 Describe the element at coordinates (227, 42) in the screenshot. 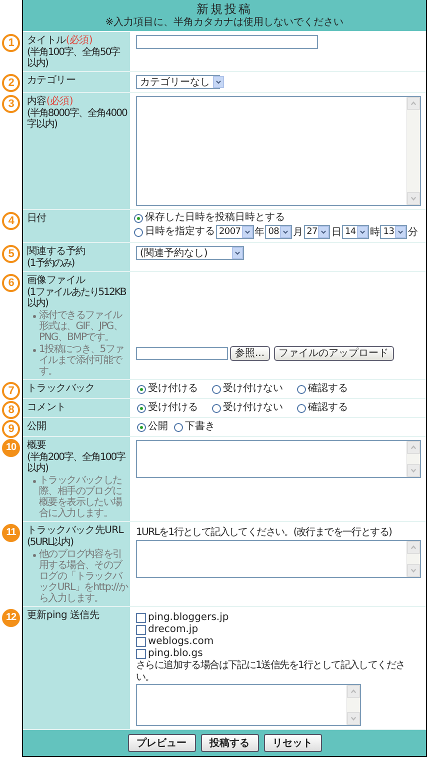

I see `text-field` at that location.